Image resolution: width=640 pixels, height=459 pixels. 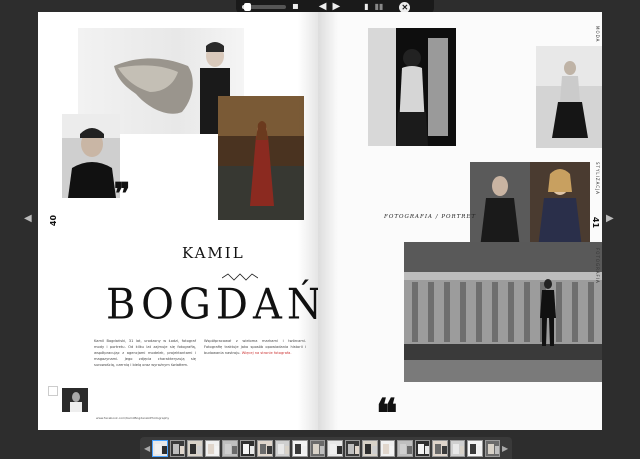 I want to click on close-icon: ✕, so click(x=405, y=7).